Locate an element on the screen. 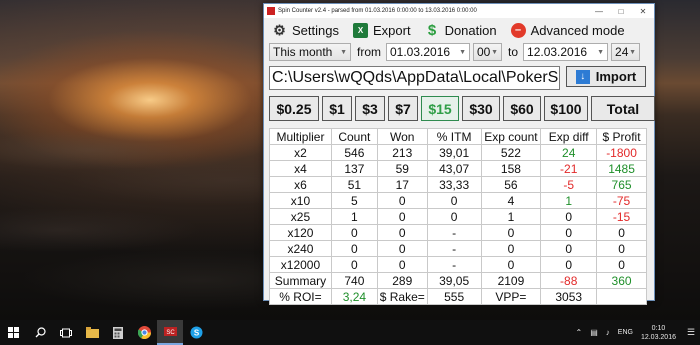 This screenshot has height=345, width=700. table-row: x10 5 0 0 4 1 -75 is located at coordinates (458, 200).